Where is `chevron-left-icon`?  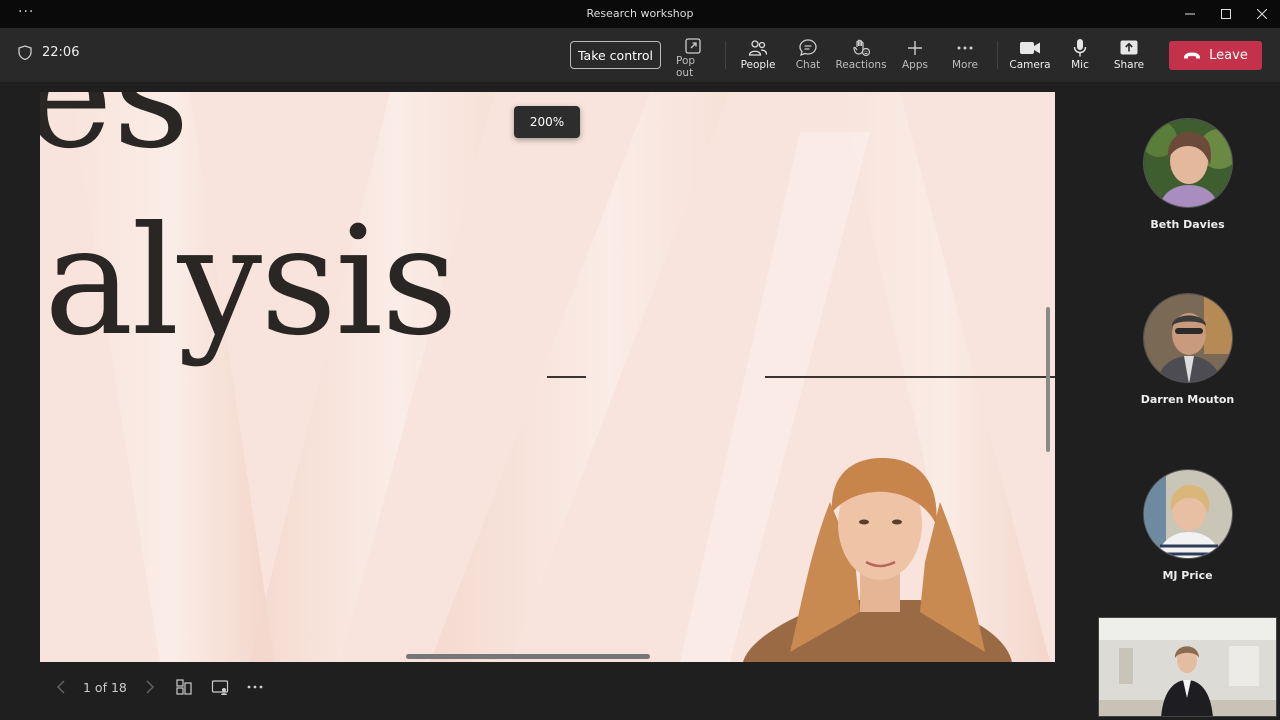
chevron-left-icon is located at coordinates (61, 687).